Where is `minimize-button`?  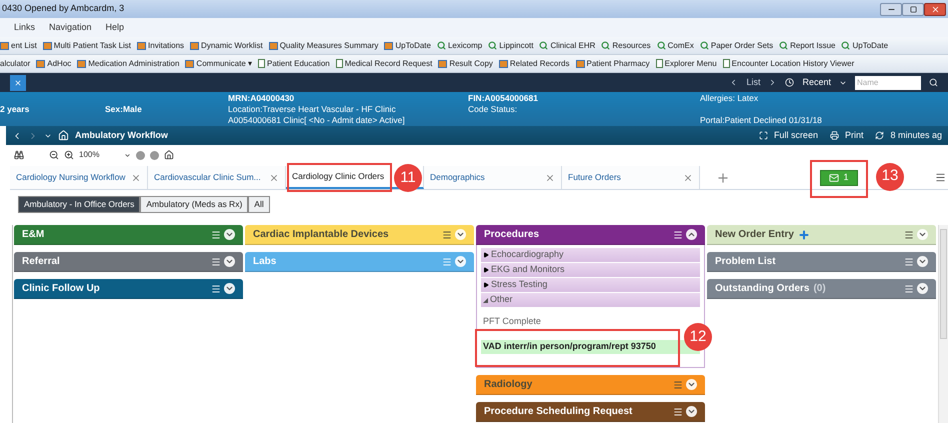 minimize-button is located at coordinates (891, 9).